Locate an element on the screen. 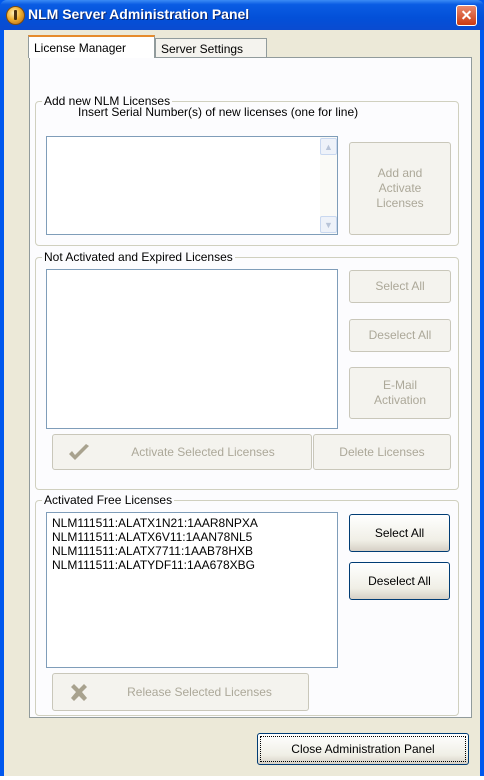  activated-group-label: Activated Free Licenses is located at coordinates (108, 500).